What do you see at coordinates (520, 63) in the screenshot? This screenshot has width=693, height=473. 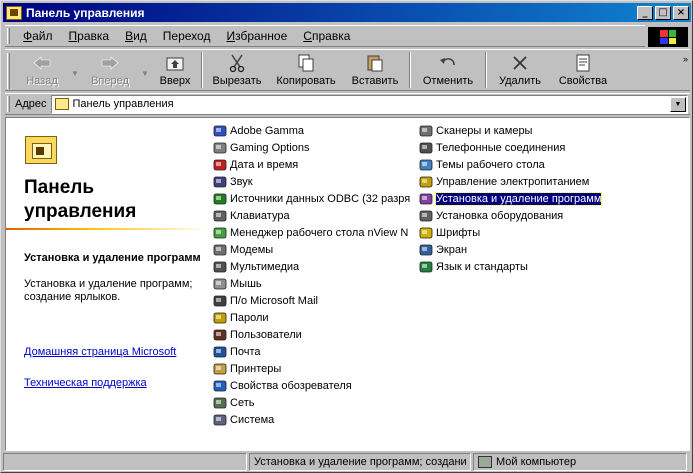 I see `delete-x-icon` at bounding box center [520, 63].